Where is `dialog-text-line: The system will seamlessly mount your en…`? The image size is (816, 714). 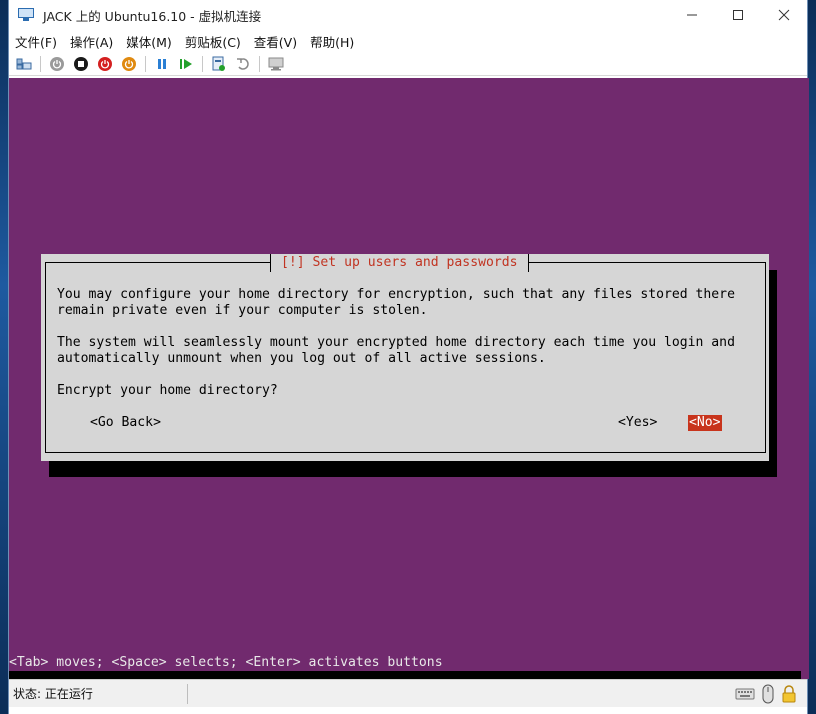
dialog-text-line: The system will seamlessly mount your en… is located at coordinates (396, 342).